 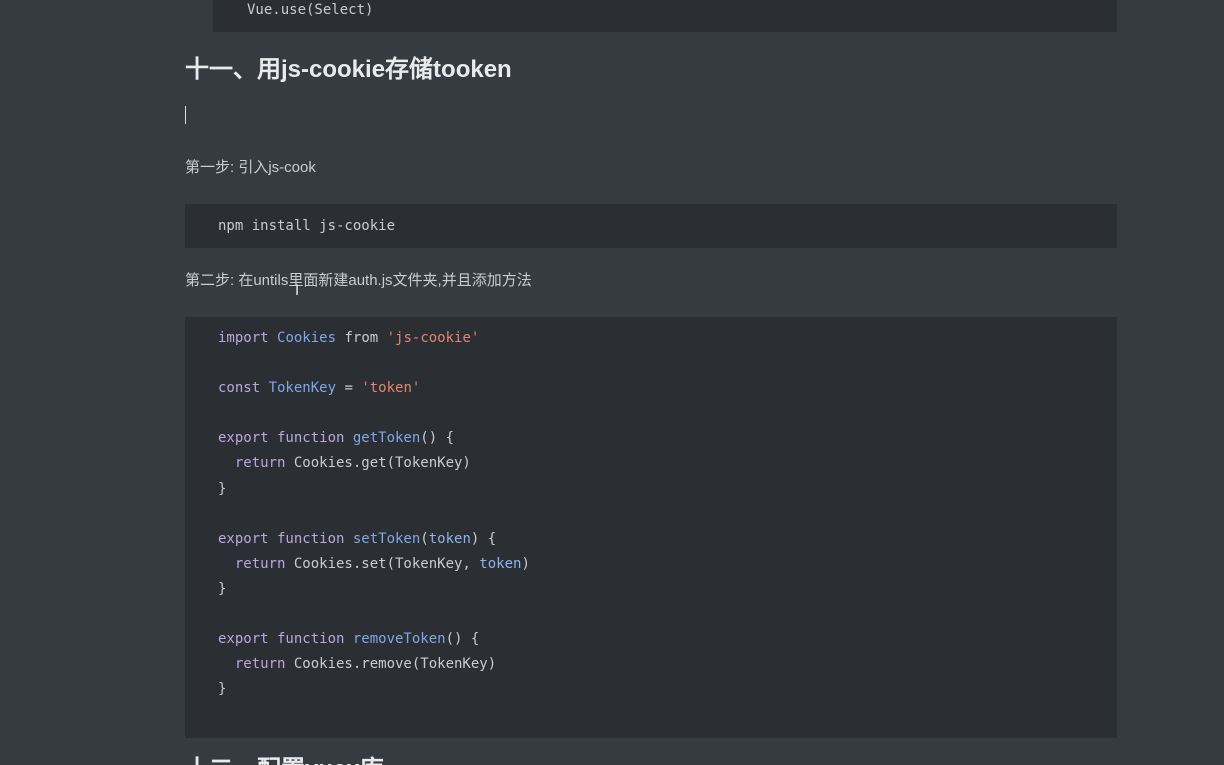 What do you see at coordinates (386, 538) in the screenshot?
I see `code-token: setToken` at bounding box center [386, 538].